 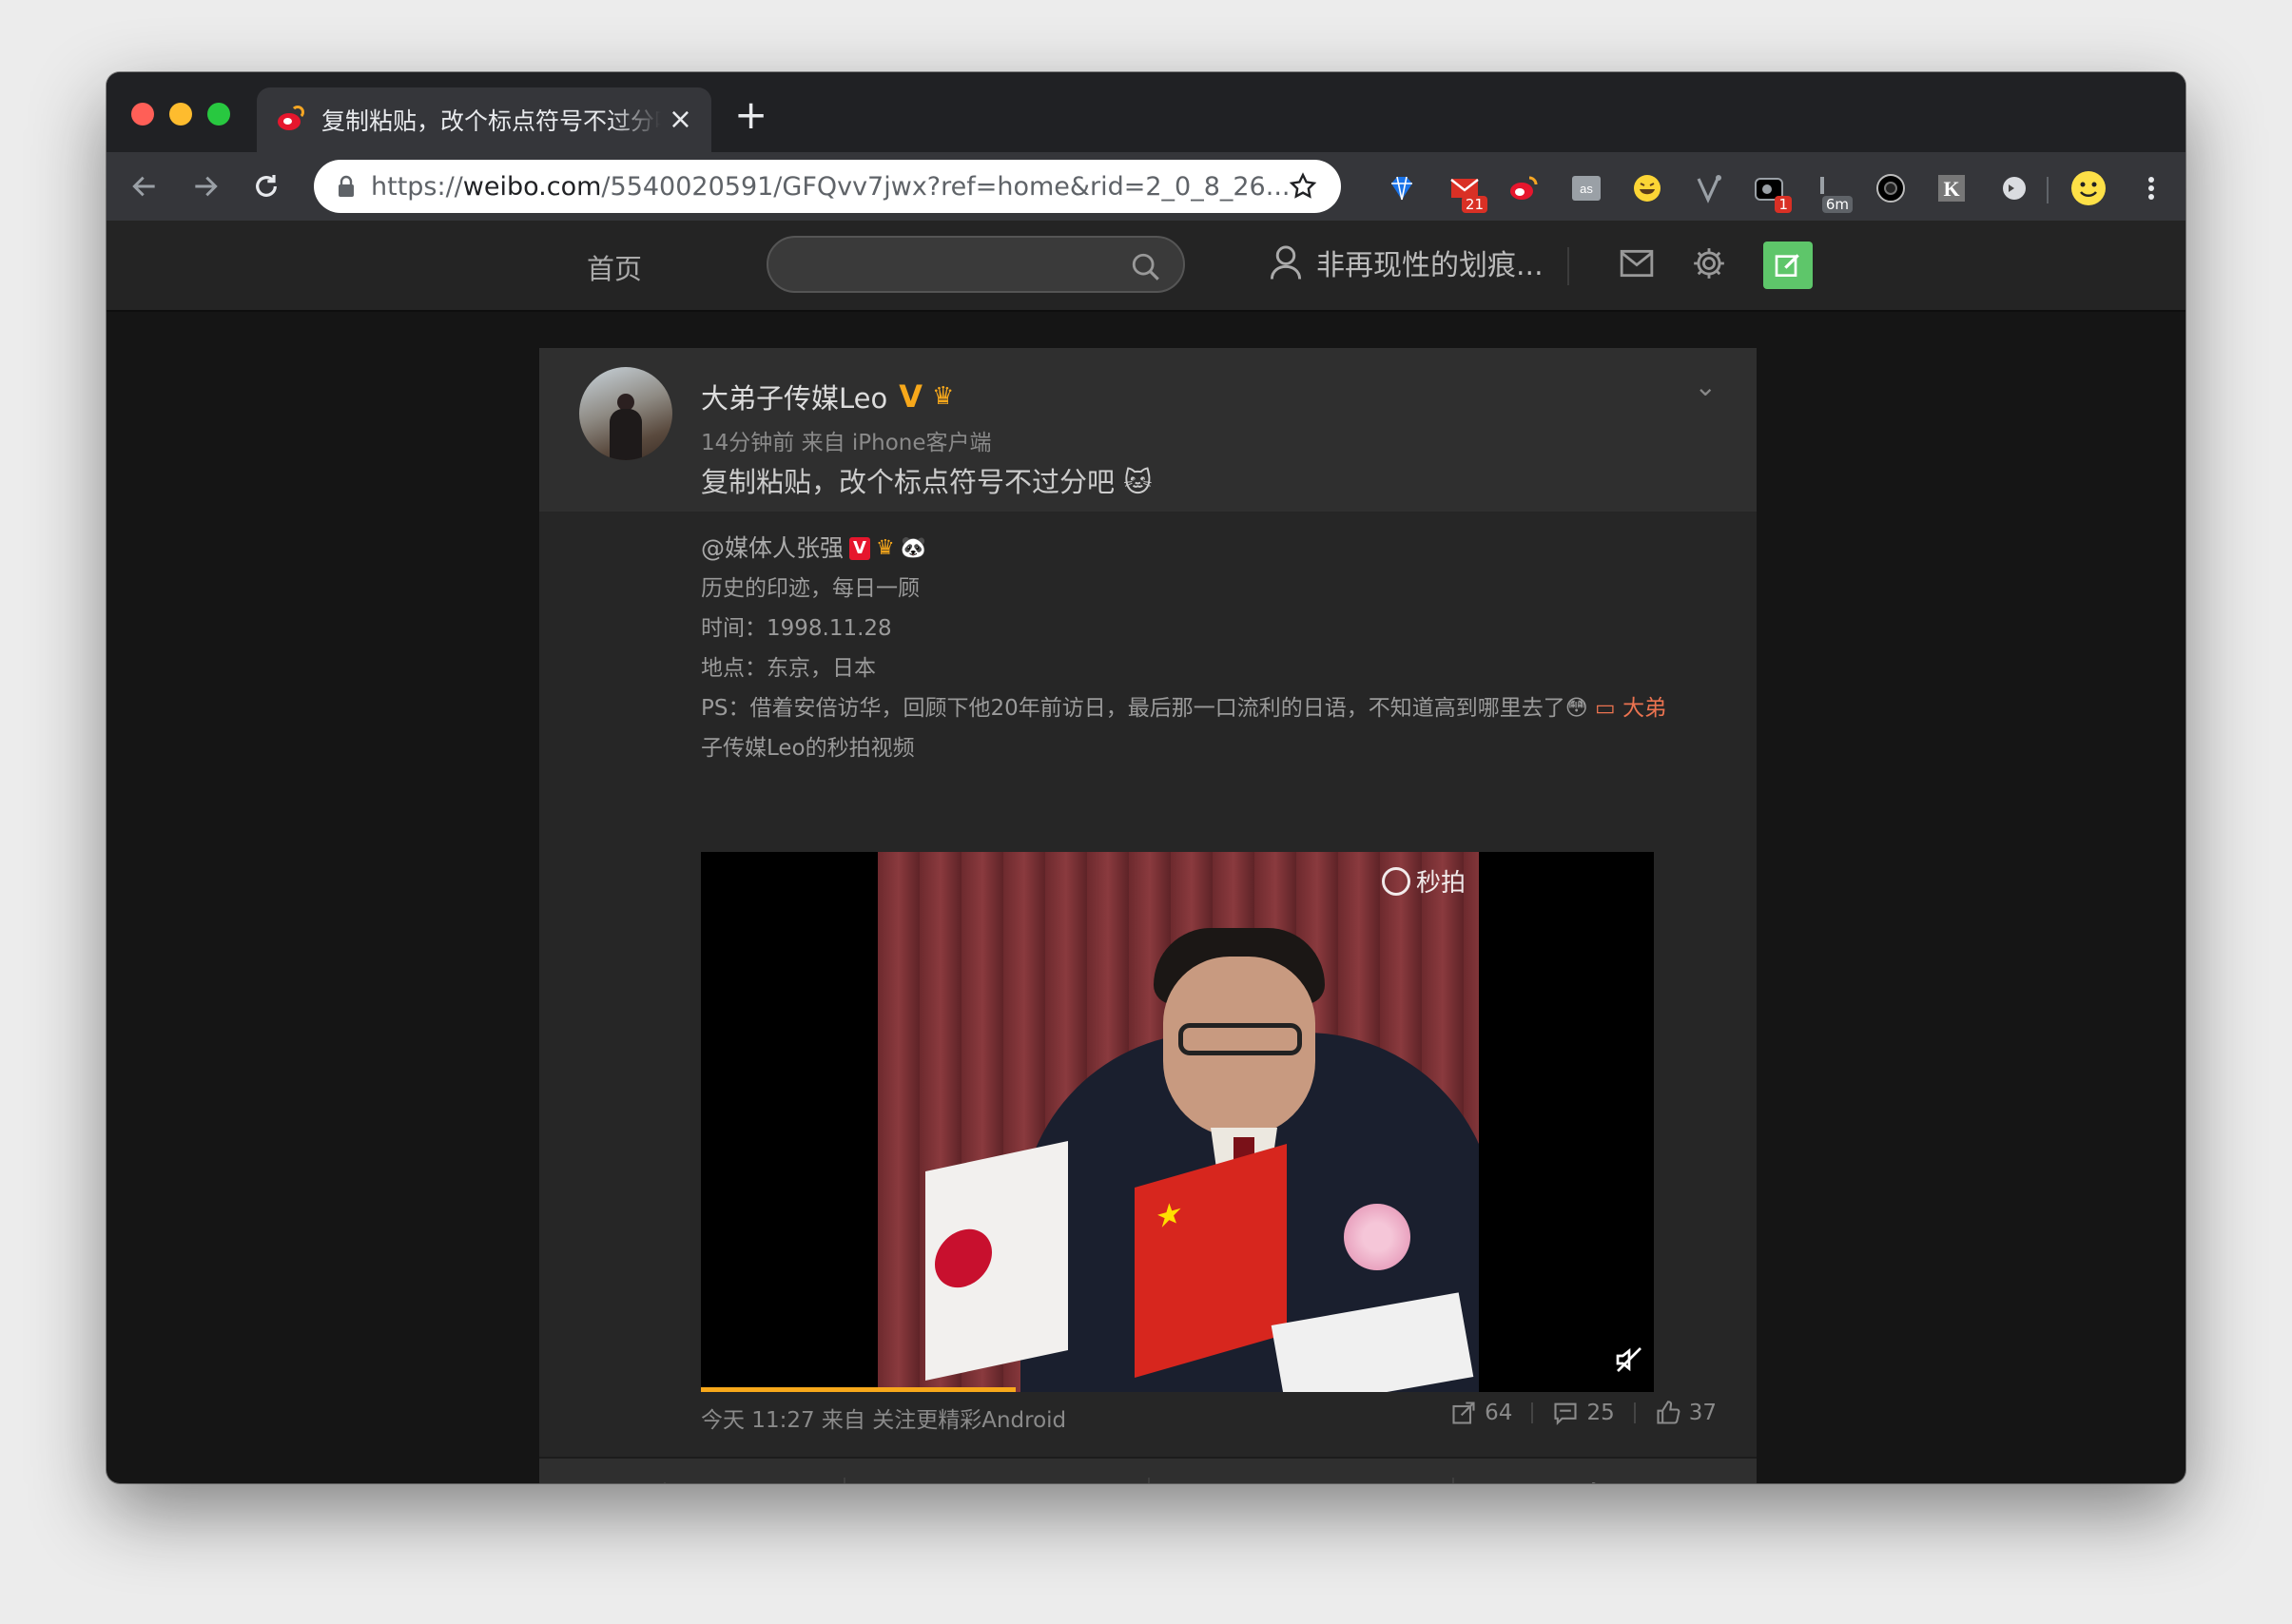 What do you see at coordinates (1205, 549) in the screenshot?
I see `repost-author-row: @媒体人张强 V ♛ 🐼` at bounding box center [1205, 549].